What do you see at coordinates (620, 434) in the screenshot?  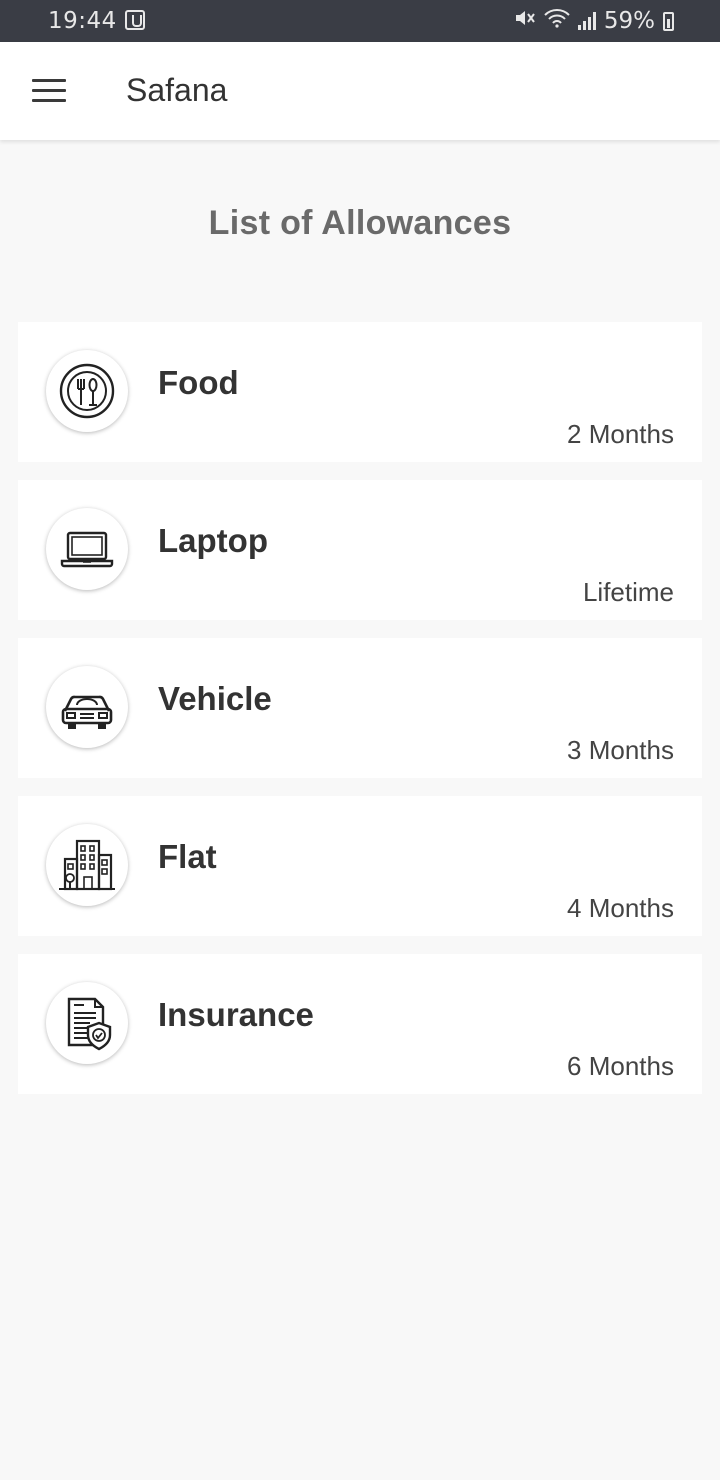 I see `allowance-duration: 2 Months` at bounding box center [620, 434].